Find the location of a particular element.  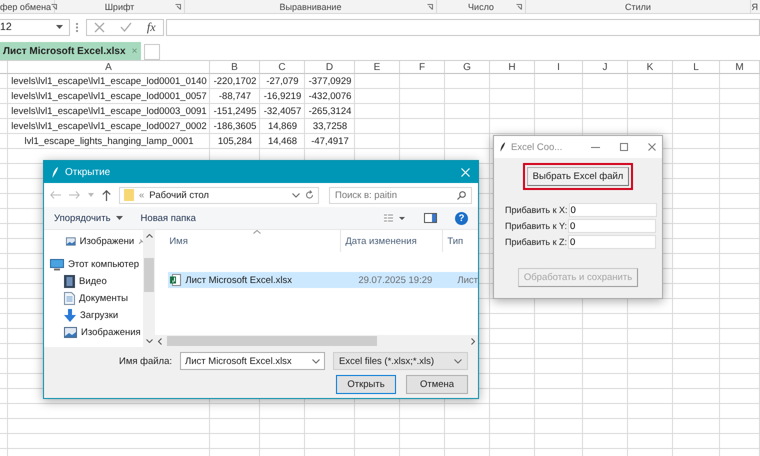

cancel-button: Отмена is located at coordinates (437, 384).